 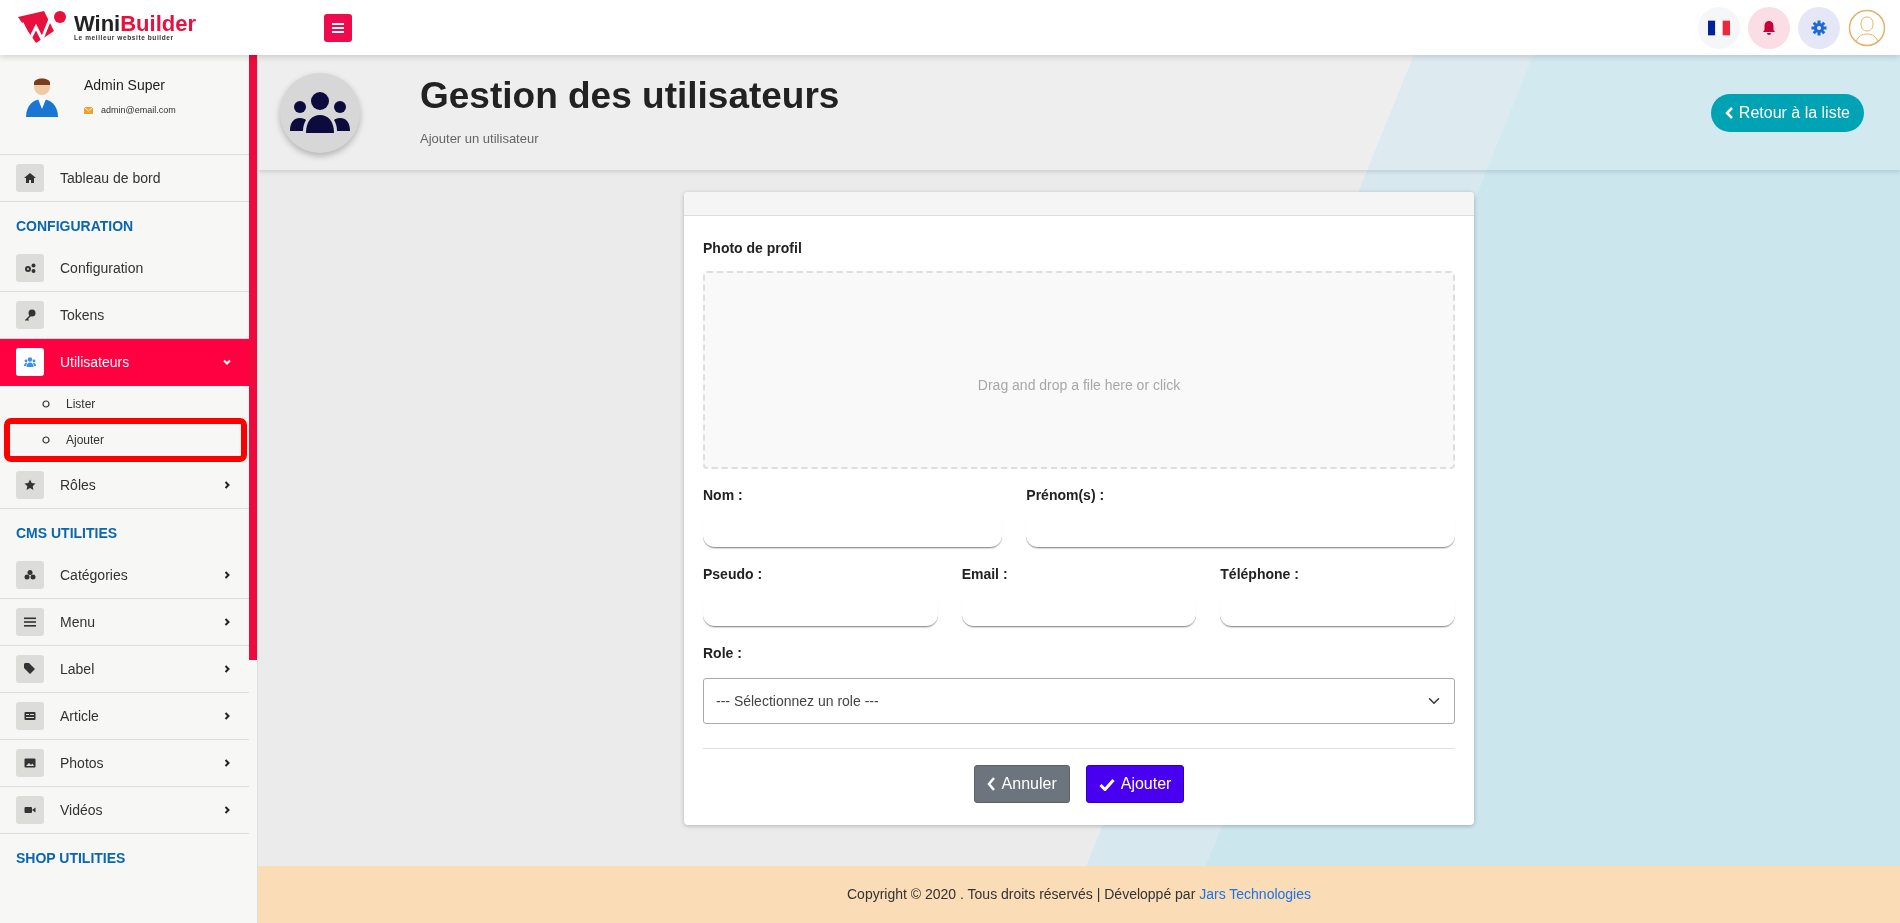 I want to click on submenu-item: Lister, so click(x=124, y=404).